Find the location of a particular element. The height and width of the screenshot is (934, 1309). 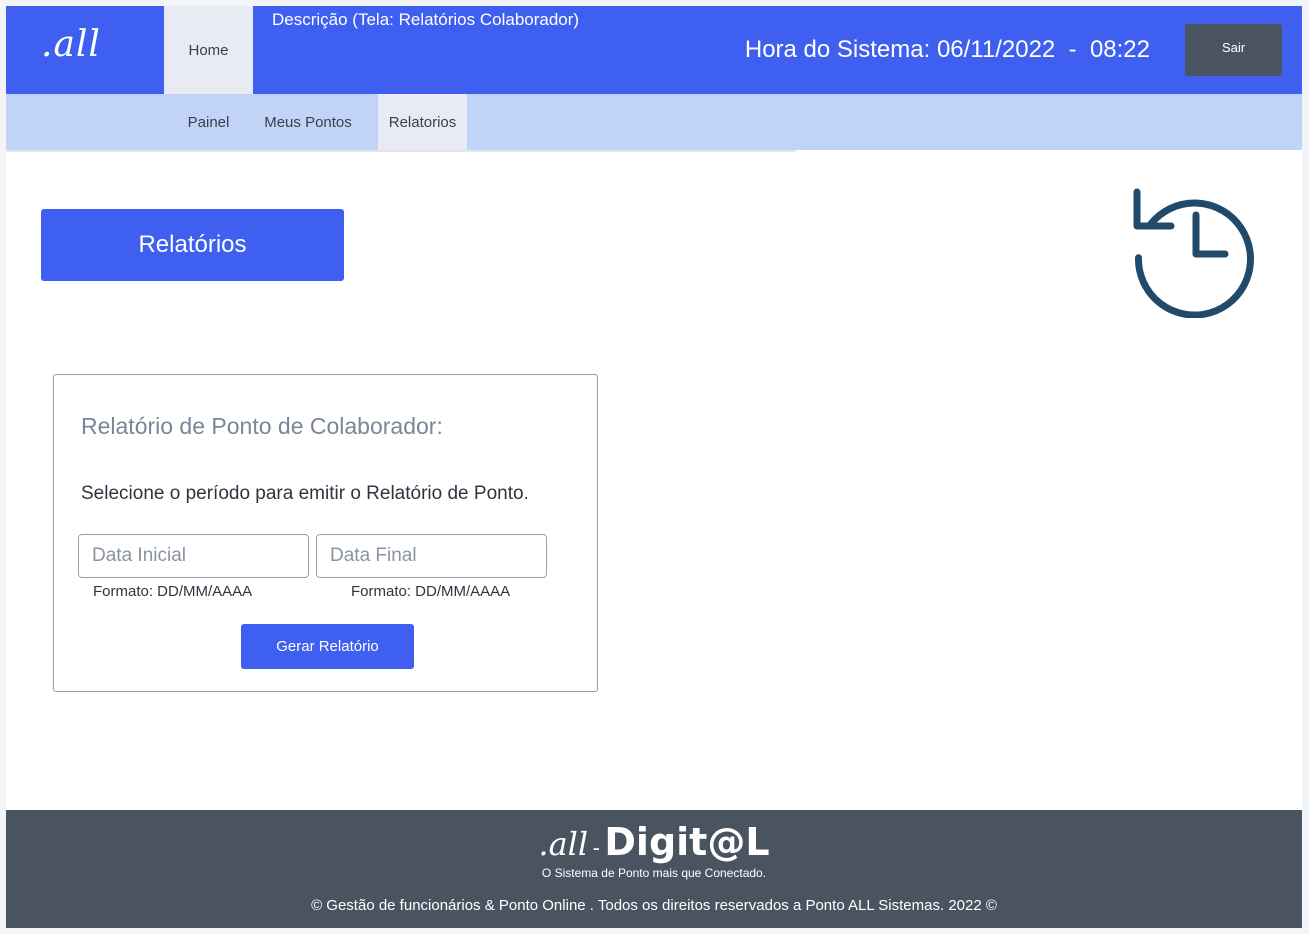

app-logo: .all is located at coordinates (71, 44).